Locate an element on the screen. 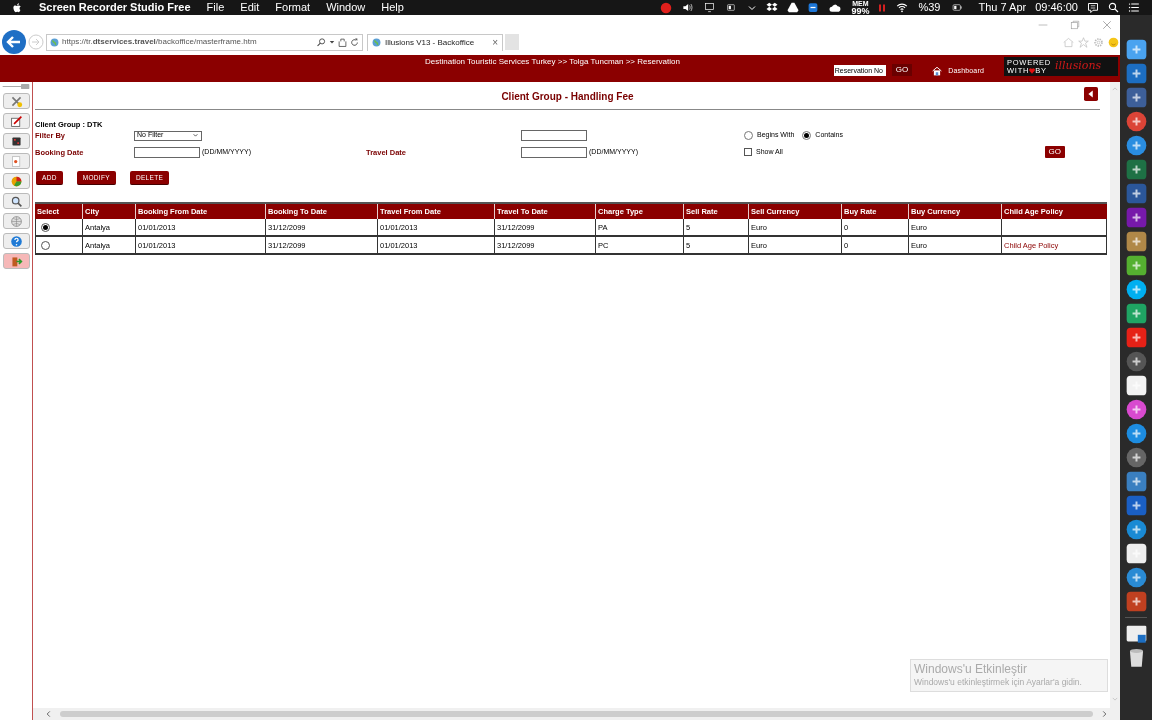 The image size is (1152, 720). calculator-icon is located at coordinates (16, 141).